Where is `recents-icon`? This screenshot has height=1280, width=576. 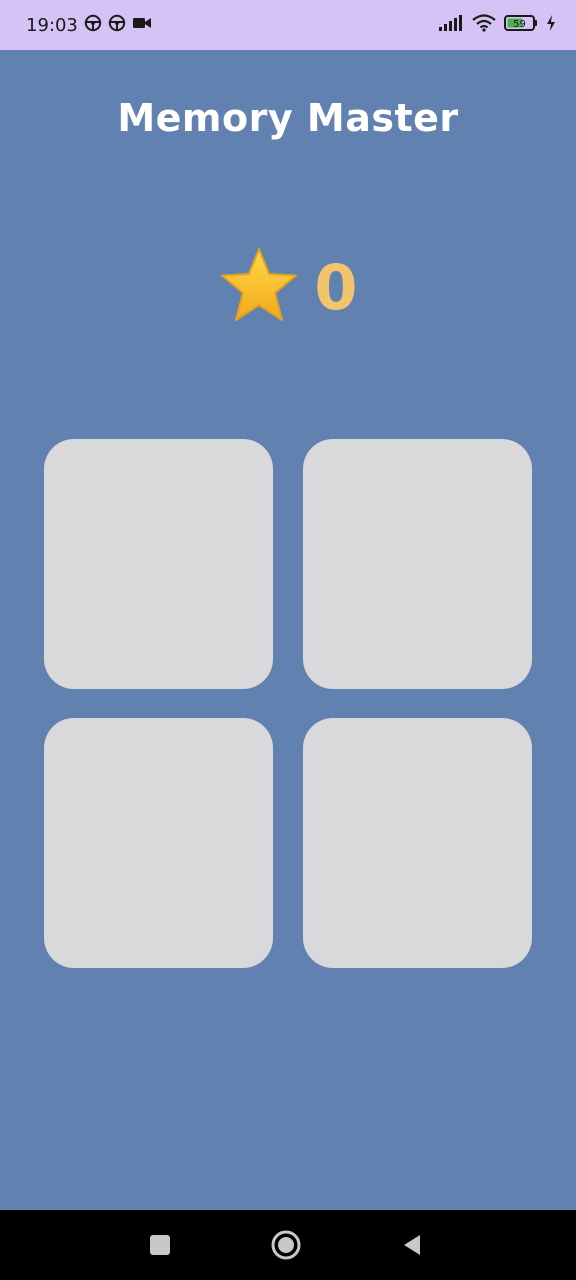
recents-icon is located at coordinates (160, 1247).